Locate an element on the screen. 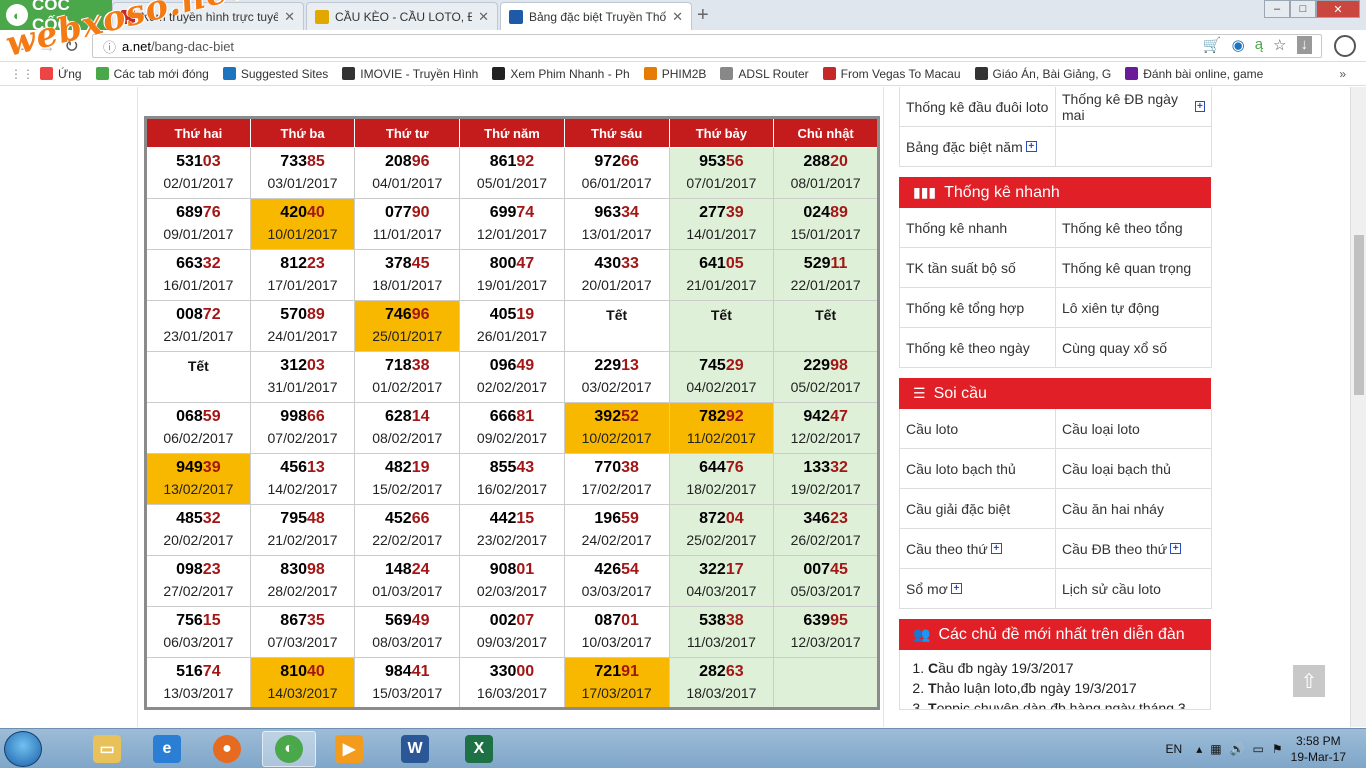 The height and width of the screenshot is (769, 1366). display-icon: ▭ is located at coordinates (1258, 749).